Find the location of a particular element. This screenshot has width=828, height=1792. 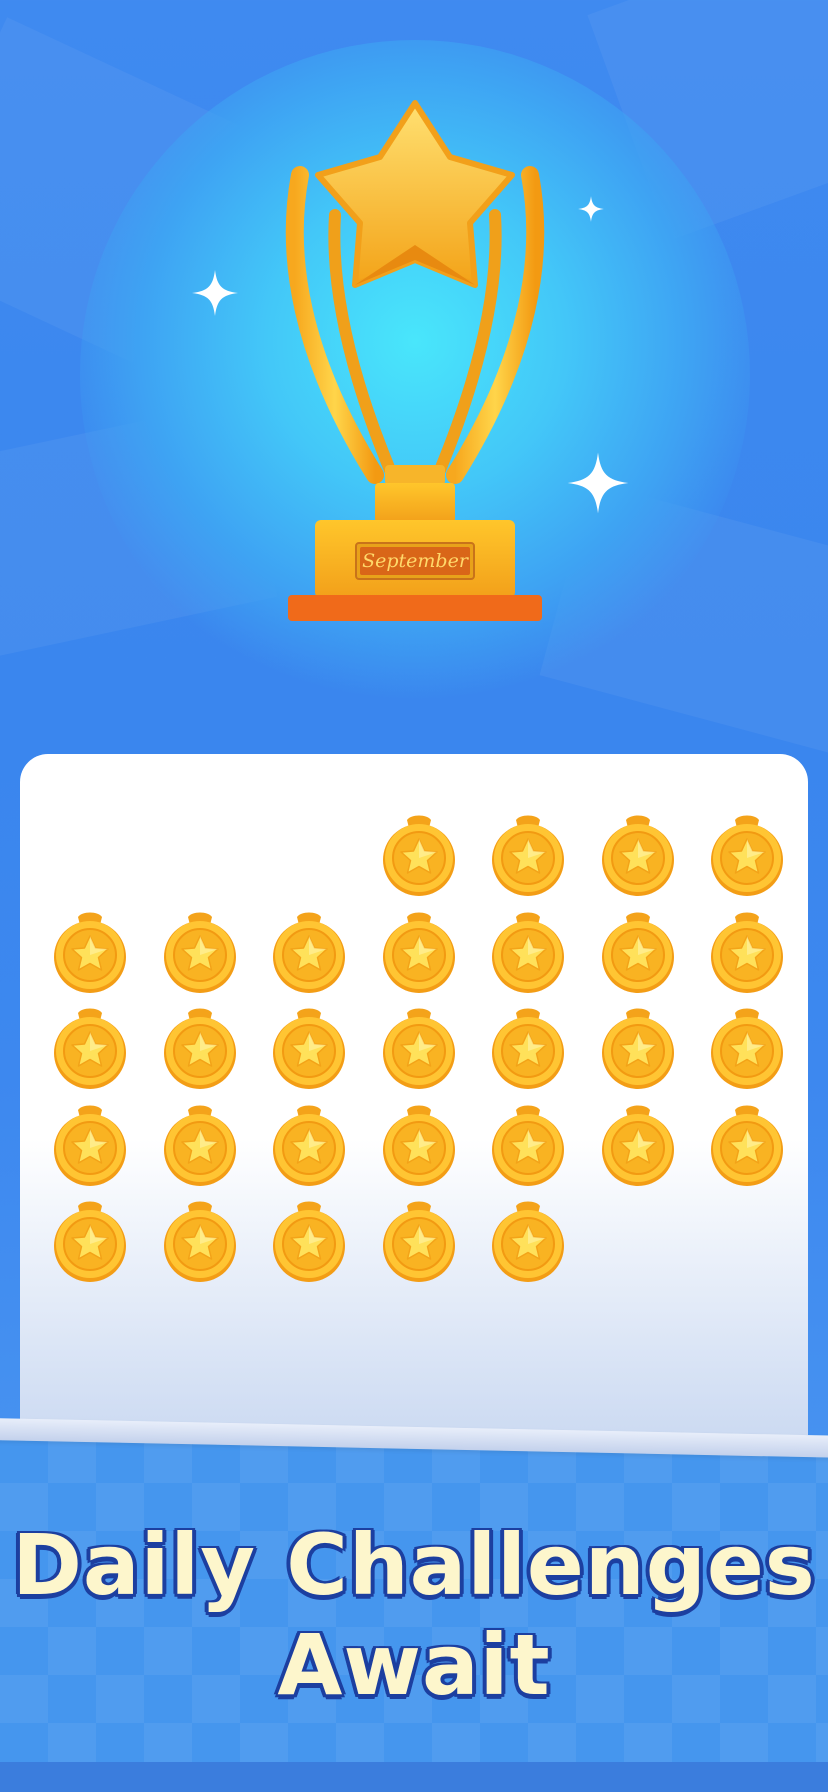

trophy-plaque-text: September is located at coordinates (416, 561).